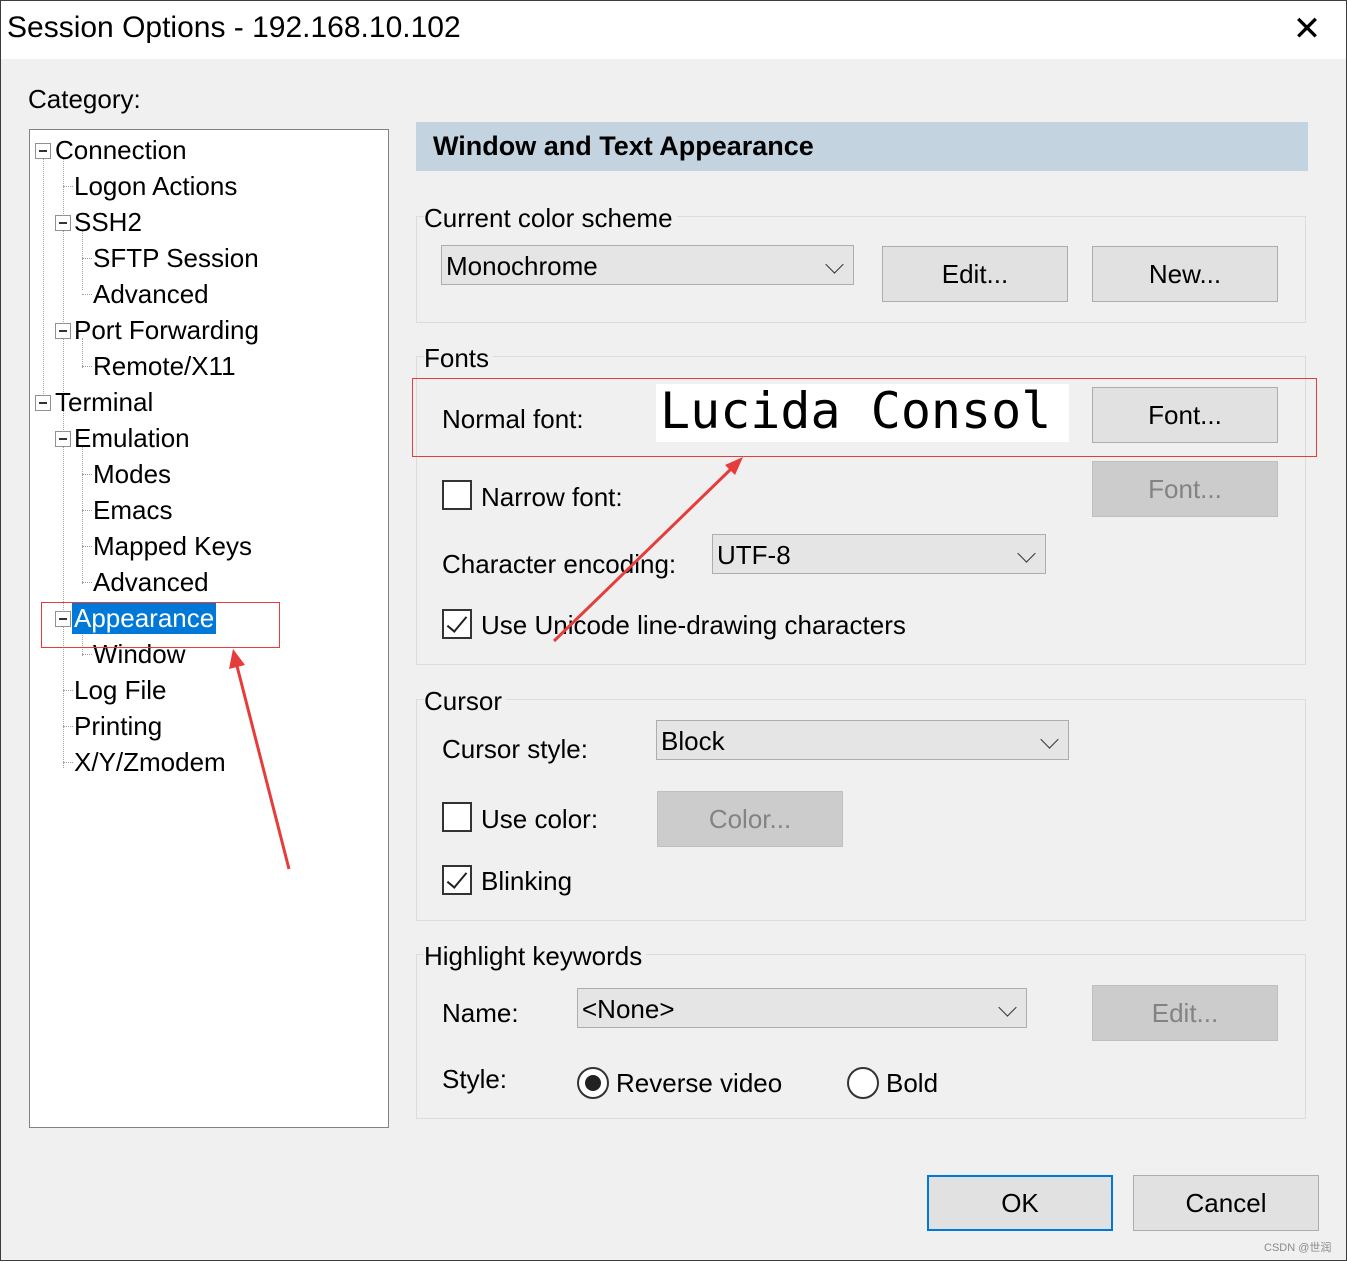  Describe the element at coordinates (1298, 1248) in the screenshot. I see `watermark: CSDN @世润` at that location.